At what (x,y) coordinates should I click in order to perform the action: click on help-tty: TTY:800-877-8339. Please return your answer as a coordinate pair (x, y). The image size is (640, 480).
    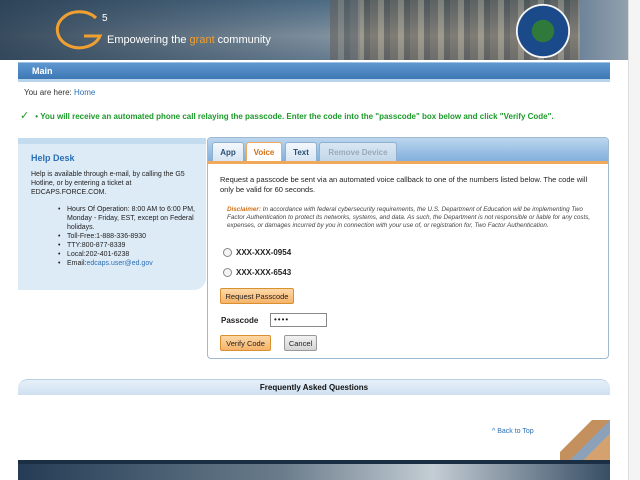
    Looking at the image, I should click on (132, 245).